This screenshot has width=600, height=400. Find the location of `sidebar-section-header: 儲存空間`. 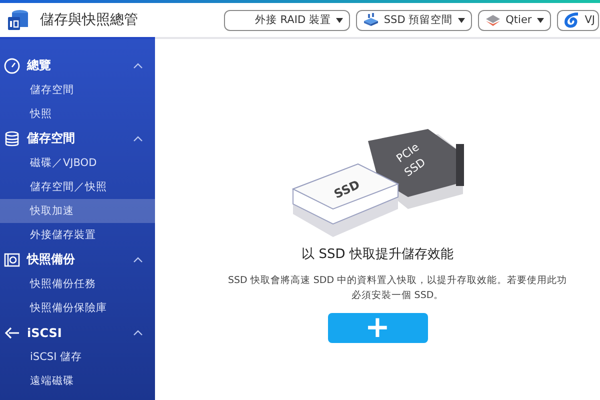

sidebar-section-header: 儲存空間 is located at coordinates (77, 138).